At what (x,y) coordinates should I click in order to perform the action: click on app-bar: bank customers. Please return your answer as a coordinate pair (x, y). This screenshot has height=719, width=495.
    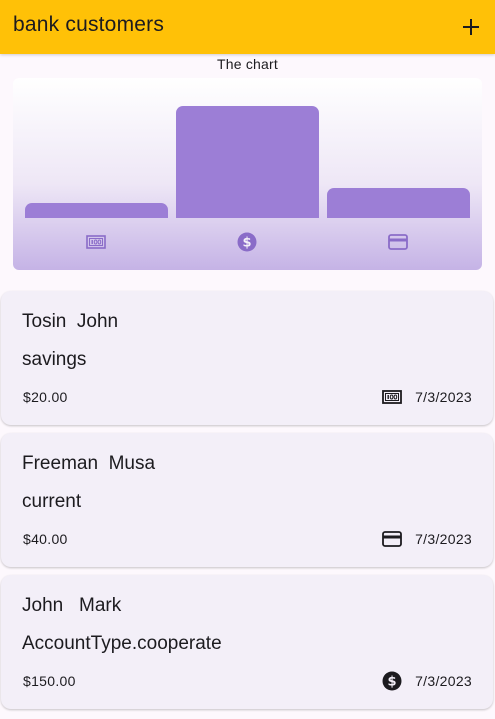
    Looking at the image, I should click on (247, 27).